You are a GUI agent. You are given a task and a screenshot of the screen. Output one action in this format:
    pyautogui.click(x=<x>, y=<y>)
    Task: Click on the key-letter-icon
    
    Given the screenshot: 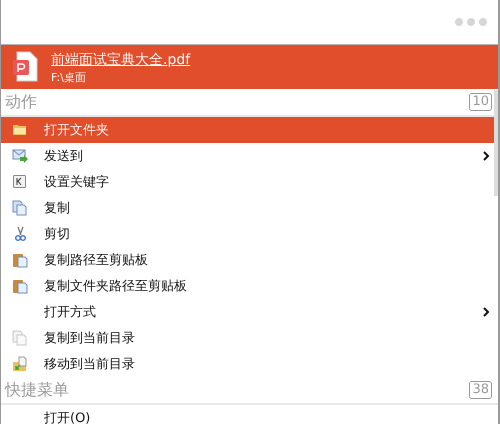 What is the action you would take?
    pyautogui.click(x=20, y=182)
    